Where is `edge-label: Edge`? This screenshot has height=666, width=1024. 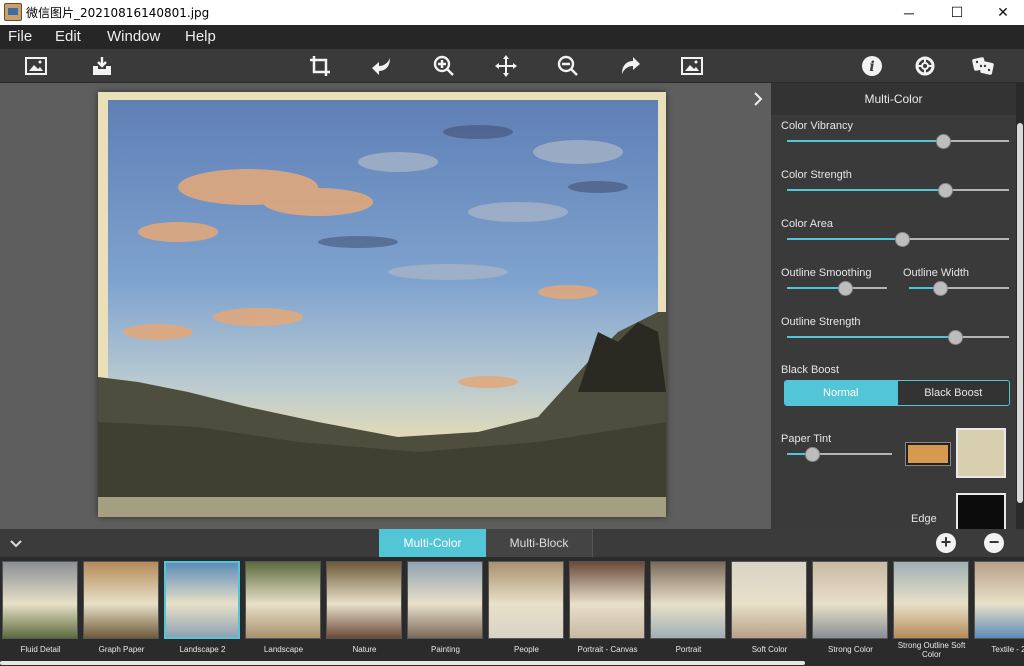
edge-label: Edge is located at coordinates (924, 519).